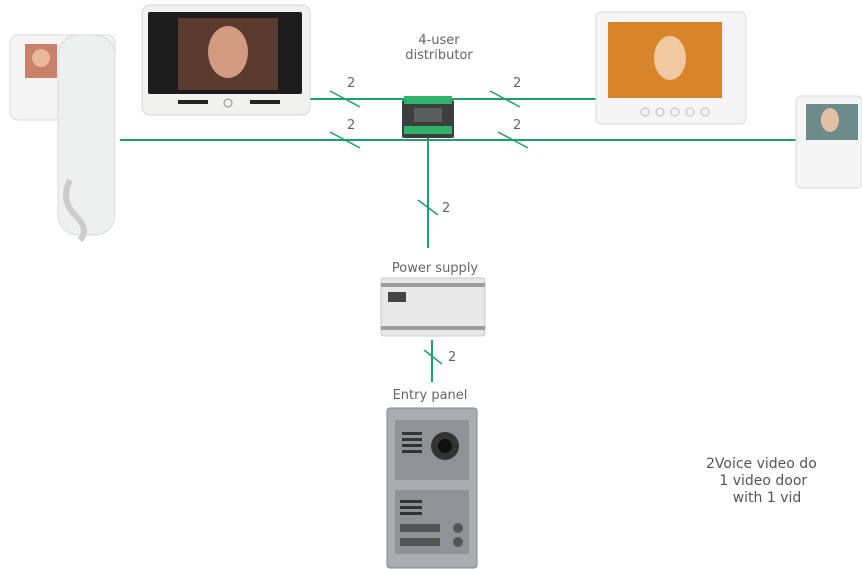 Image resolution: width=862 pixels, height=569 pixels. What do you see at coordinates (432, 488) in the screenshot?
I see `entry-panel-unit` at bounding box center [432, 488].